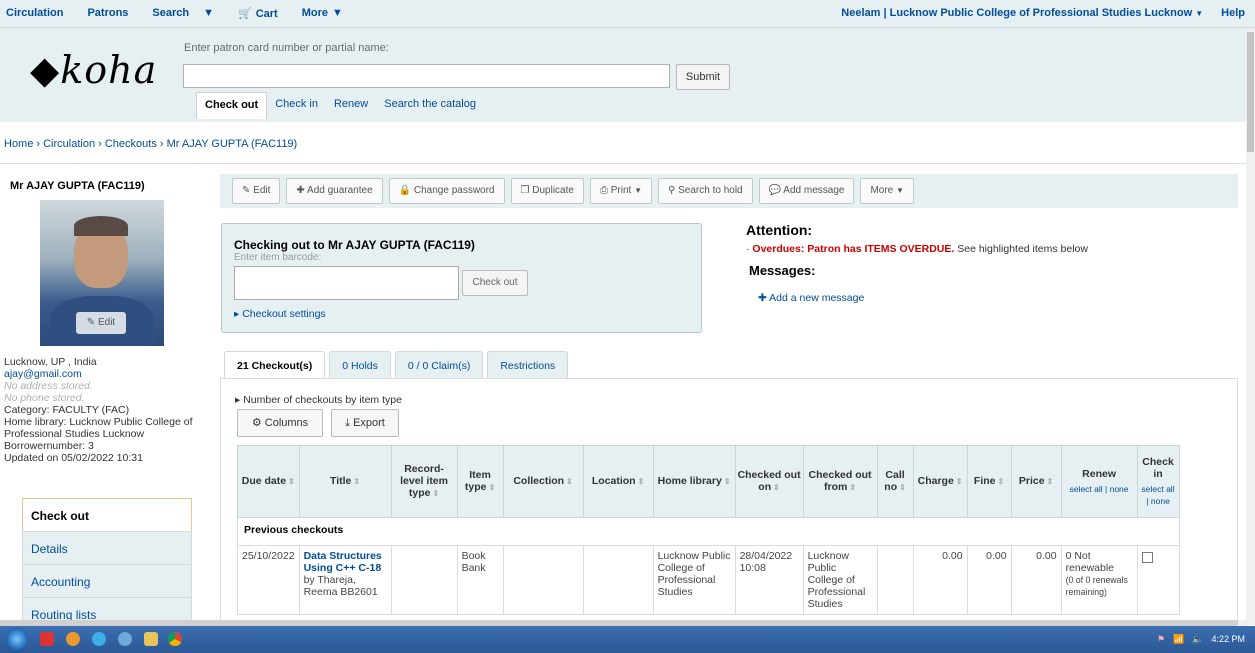  Describe the element at coordinates (627, 639) in the screenshot. I see `windows-taskbar: ⚑ 📶 🔈 4:22 PM` at that location.